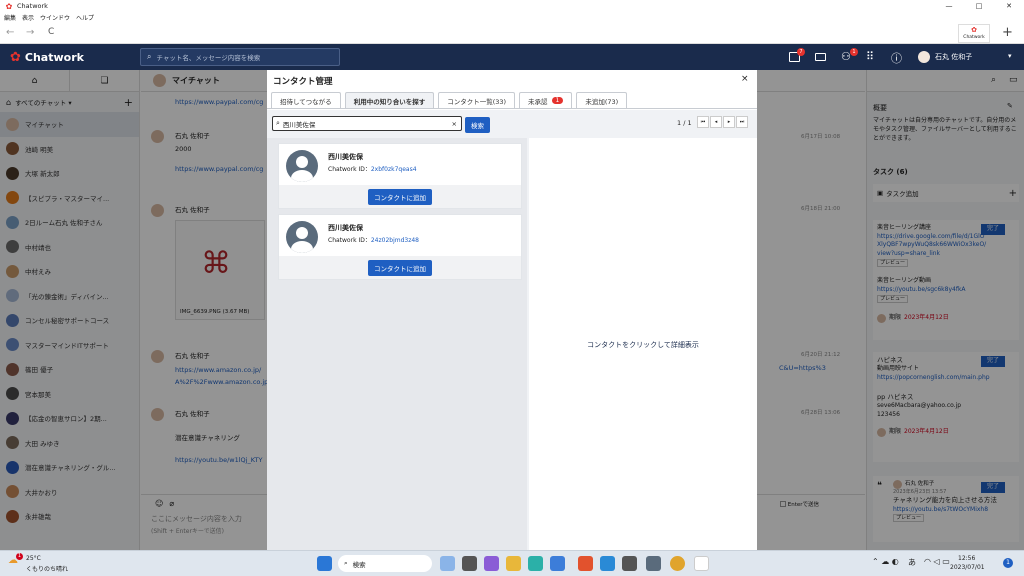 The height and width of the screenshot is (576, 1024). I want to click on notification-badge: 1, so click(1008, 563).